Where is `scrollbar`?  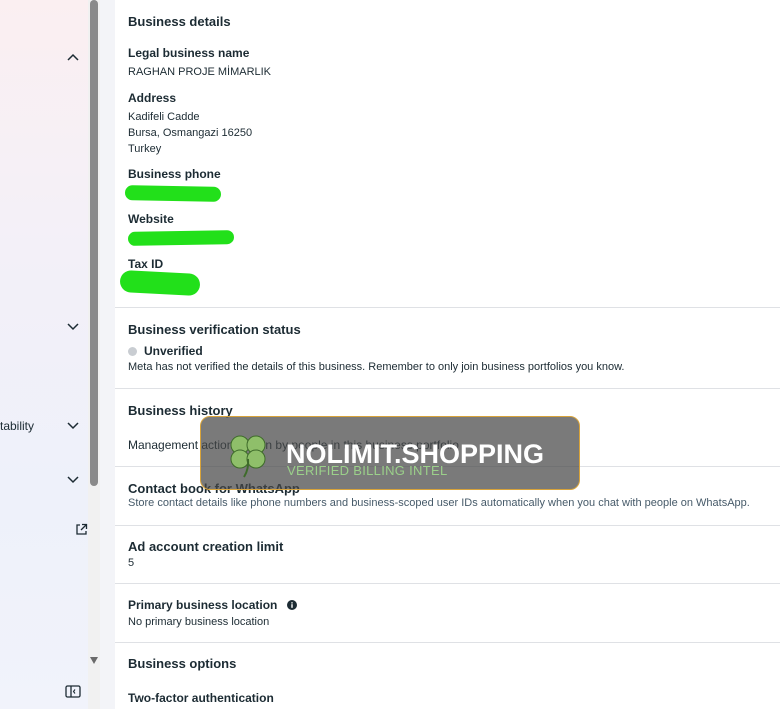 scrollbar is located at coordinates (94, 354).